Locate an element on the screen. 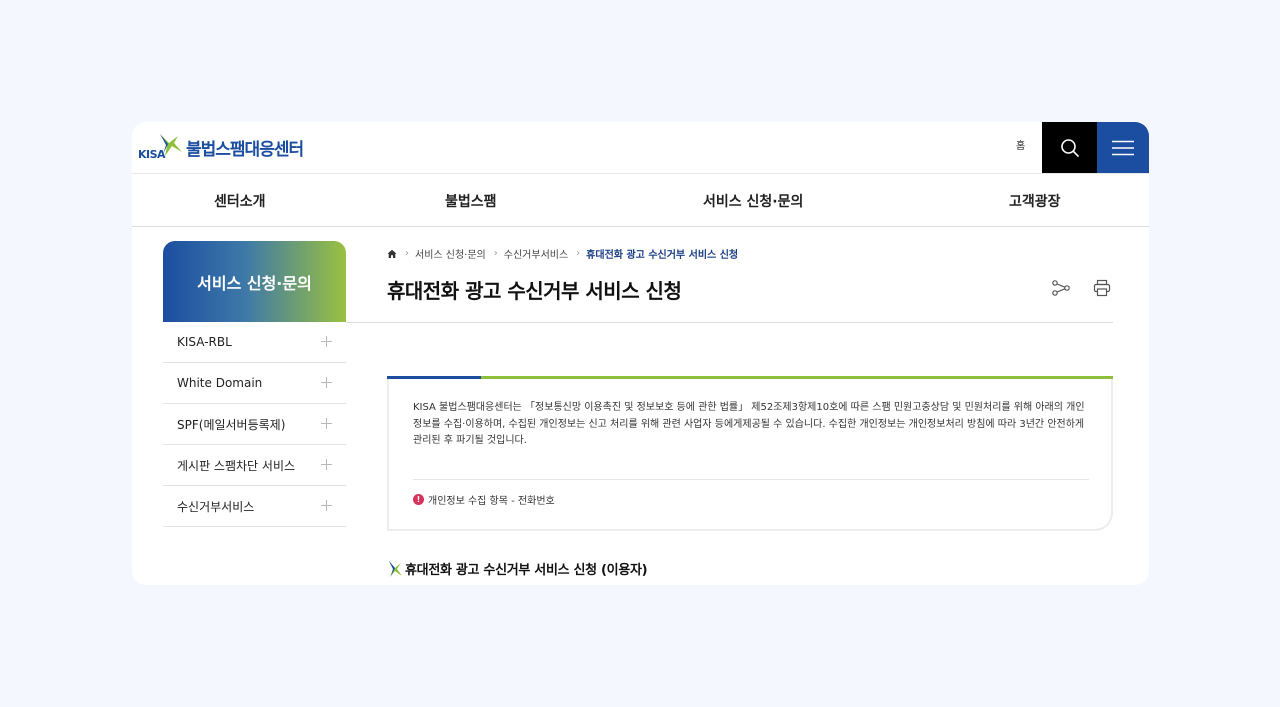  share-icon is located at coordinates (1061, 288).